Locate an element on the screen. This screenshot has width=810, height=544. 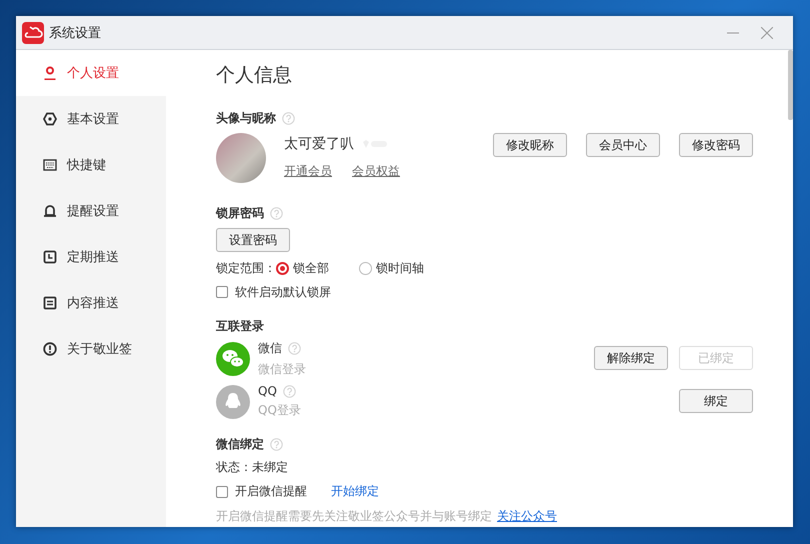
hexagon-icon is located at coordinates (50, 119).